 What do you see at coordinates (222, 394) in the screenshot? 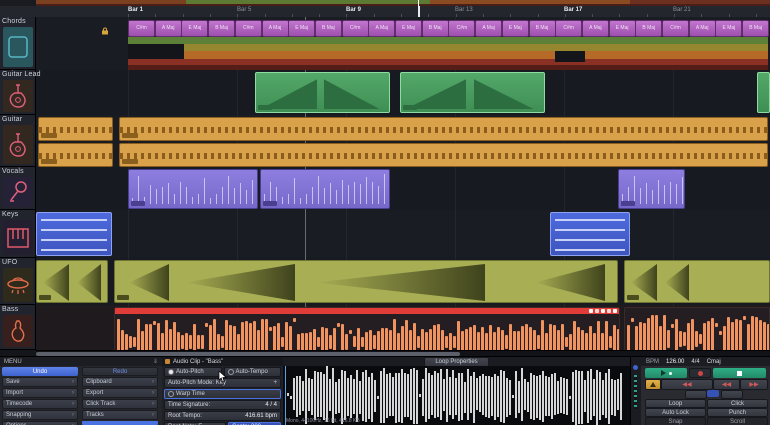
I see `warp-time-button: Warp Time` at bounding box center [222, 394].